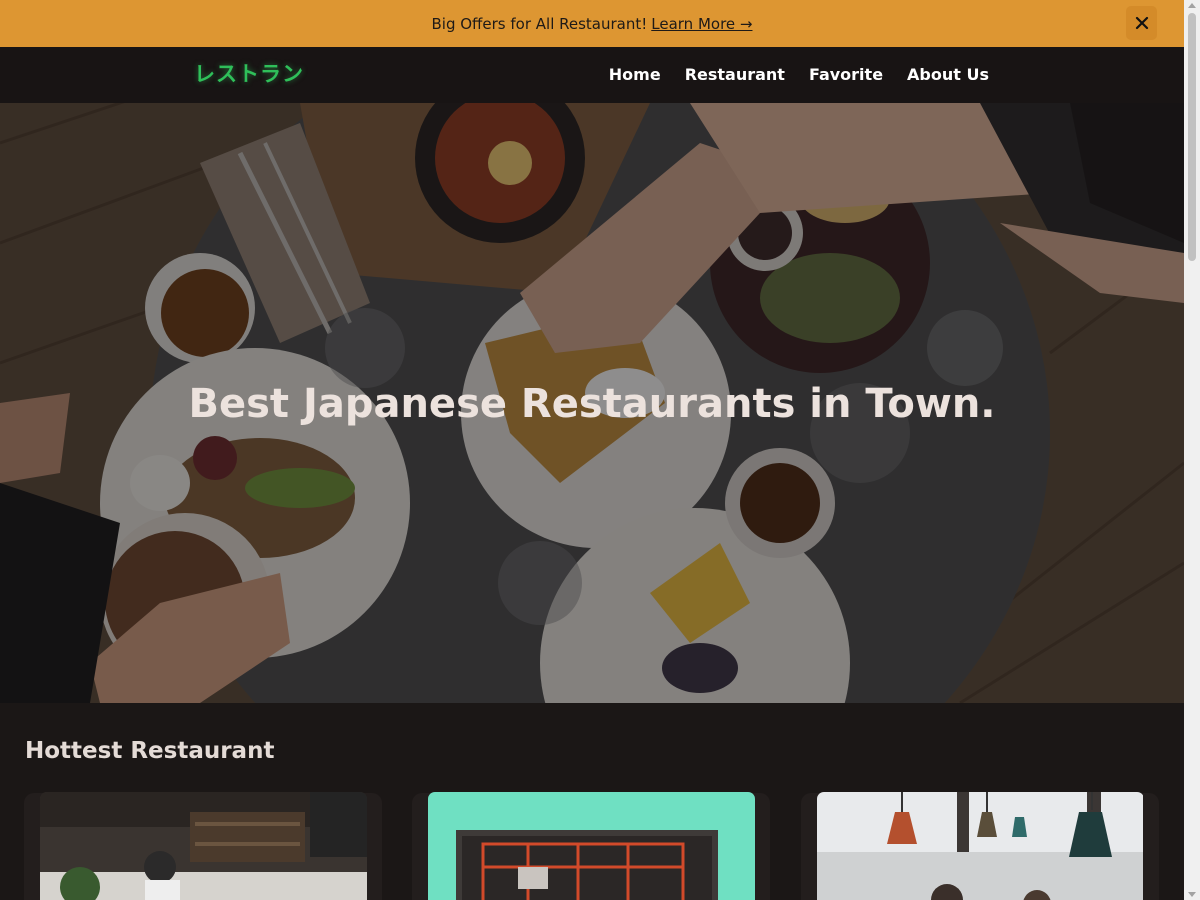 The height and width of the screenshot is (900, 1200). What do you see at coordinates (846, 74) in the screenshot?
I see `nav-favorite: Favorite` at bounding box center [846, 74].